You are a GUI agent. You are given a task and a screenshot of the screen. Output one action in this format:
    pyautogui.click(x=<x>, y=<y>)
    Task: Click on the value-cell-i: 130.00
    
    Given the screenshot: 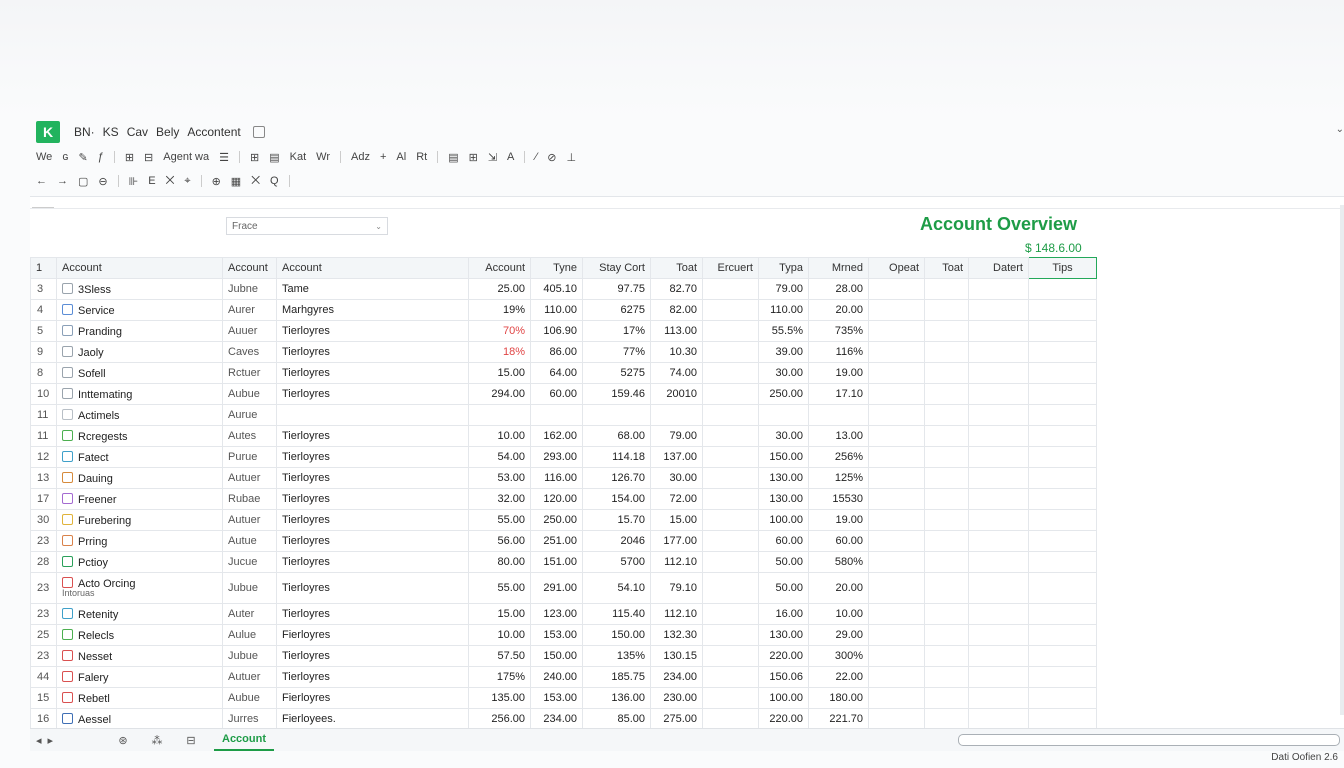 What is the action you would take?
    pyautogui.click(x=783, y=635)
    